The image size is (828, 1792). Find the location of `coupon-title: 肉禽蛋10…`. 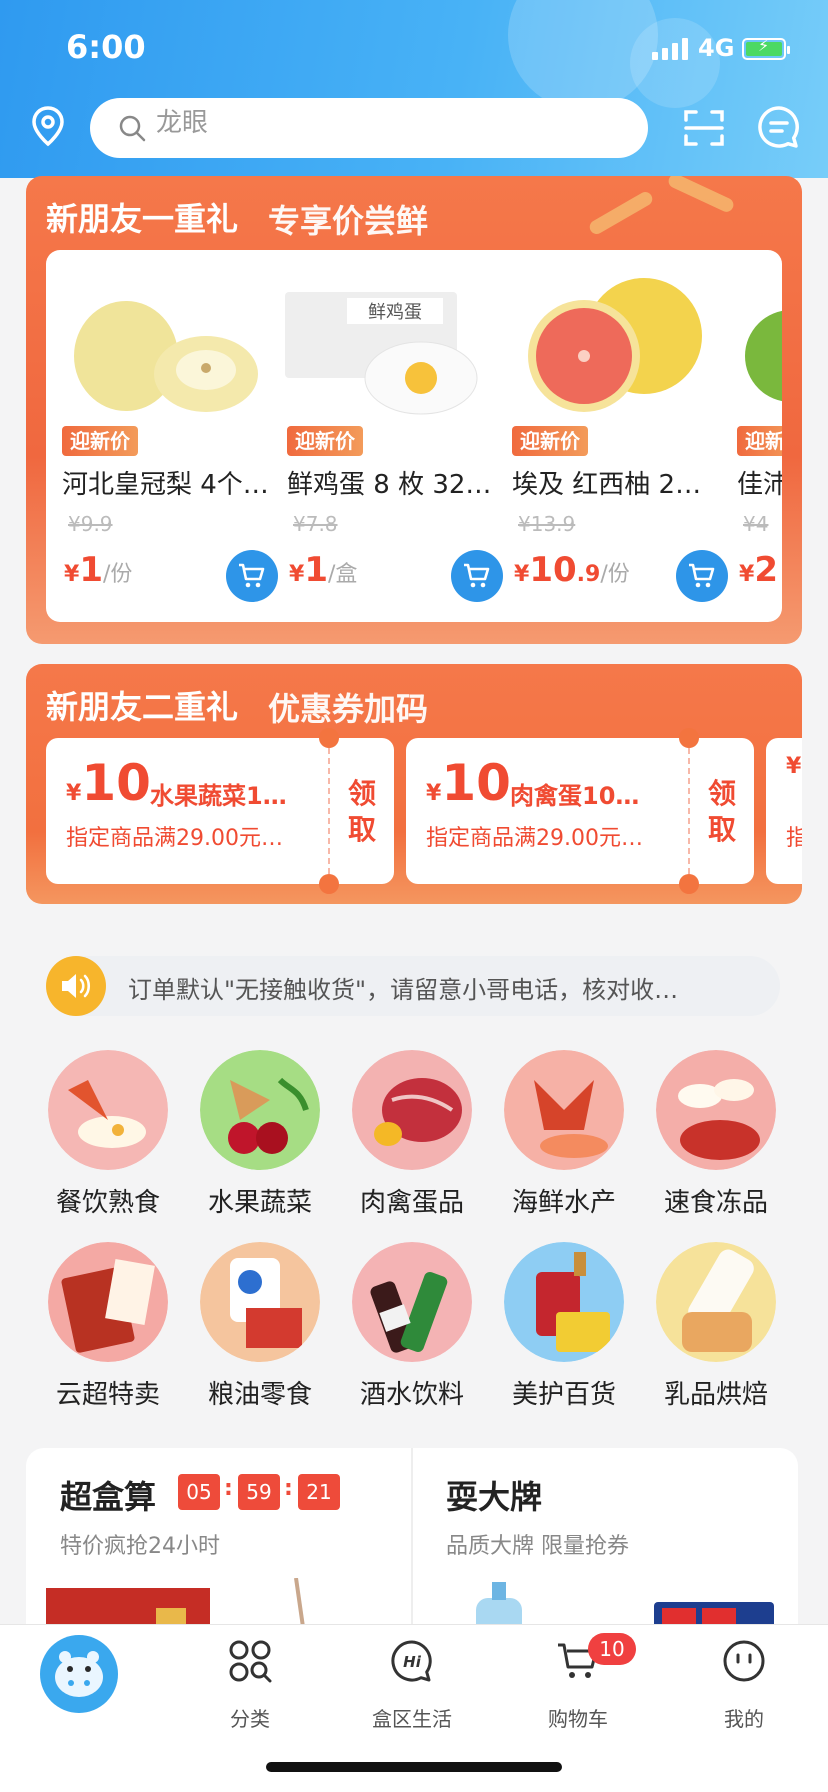

coupon-title: 肉禽蛋10… is located at coordinates (575, 796).